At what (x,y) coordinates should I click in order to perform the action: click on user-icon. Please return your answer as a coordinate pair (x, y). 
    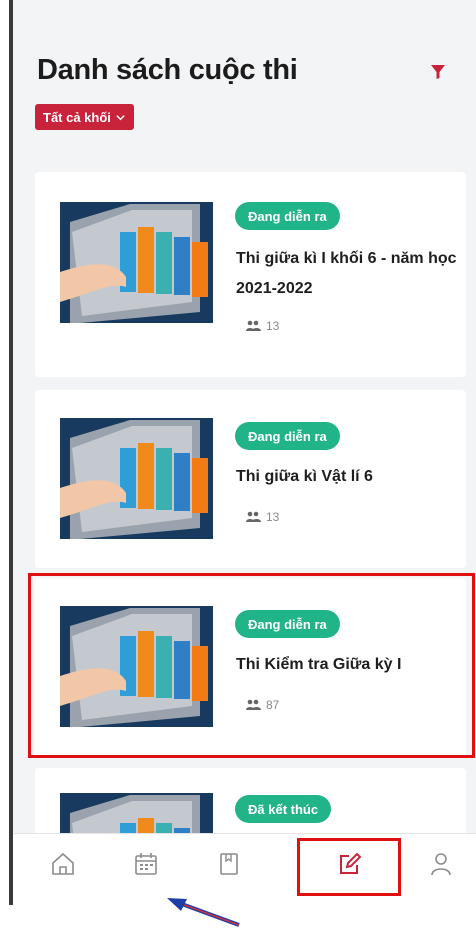
    Looking at the image, I should click on (441, 864).